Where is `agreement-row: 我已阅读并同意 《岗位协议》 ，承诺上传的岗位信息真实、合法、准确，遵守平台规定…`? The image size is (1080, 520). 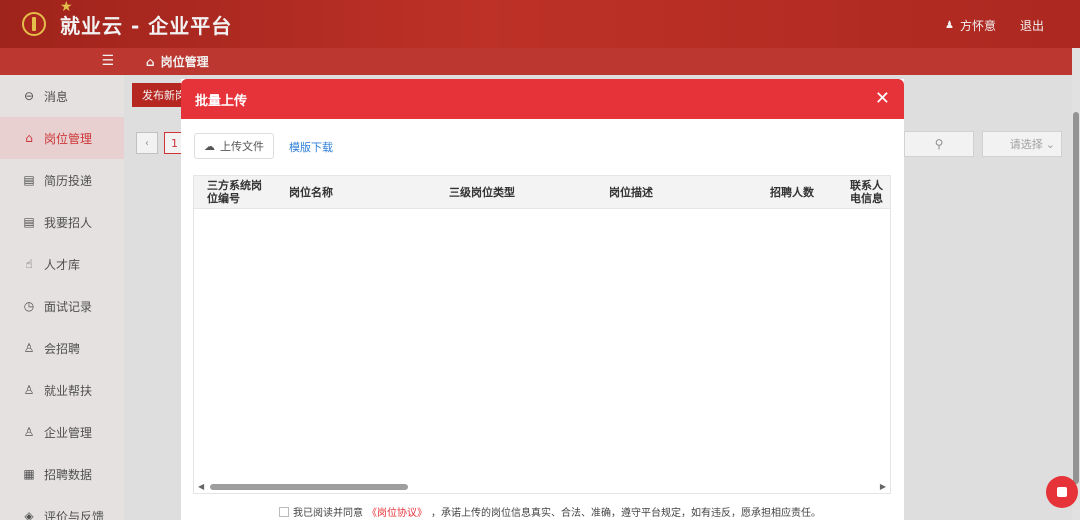 agreement-row: 我已阅读并同意 《岗位协议》 ，承诺上传的岗位信息真实、合法、准确，遵守平台规定… is located at coordinates (550, 511).